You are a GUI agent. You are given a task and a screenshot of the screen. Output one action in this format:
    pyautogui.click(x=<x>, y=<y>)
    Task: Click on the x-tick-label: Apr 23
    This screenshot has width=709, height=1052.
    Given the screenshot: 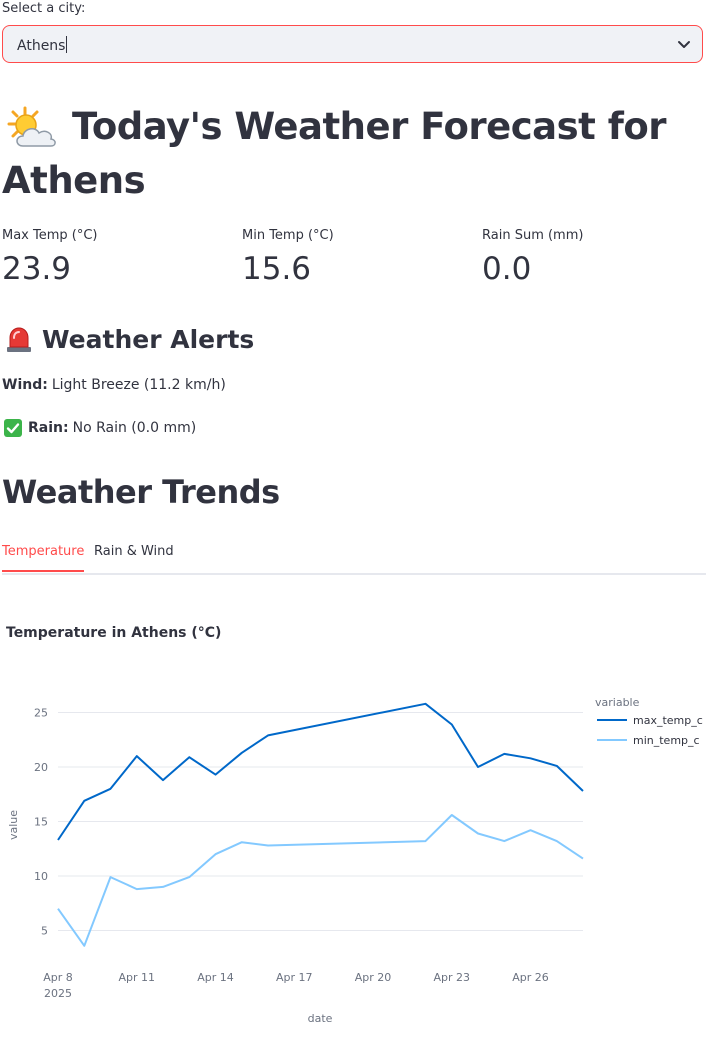 What is the action you would take?
    pyautogui.click(x=451, y=977)
    